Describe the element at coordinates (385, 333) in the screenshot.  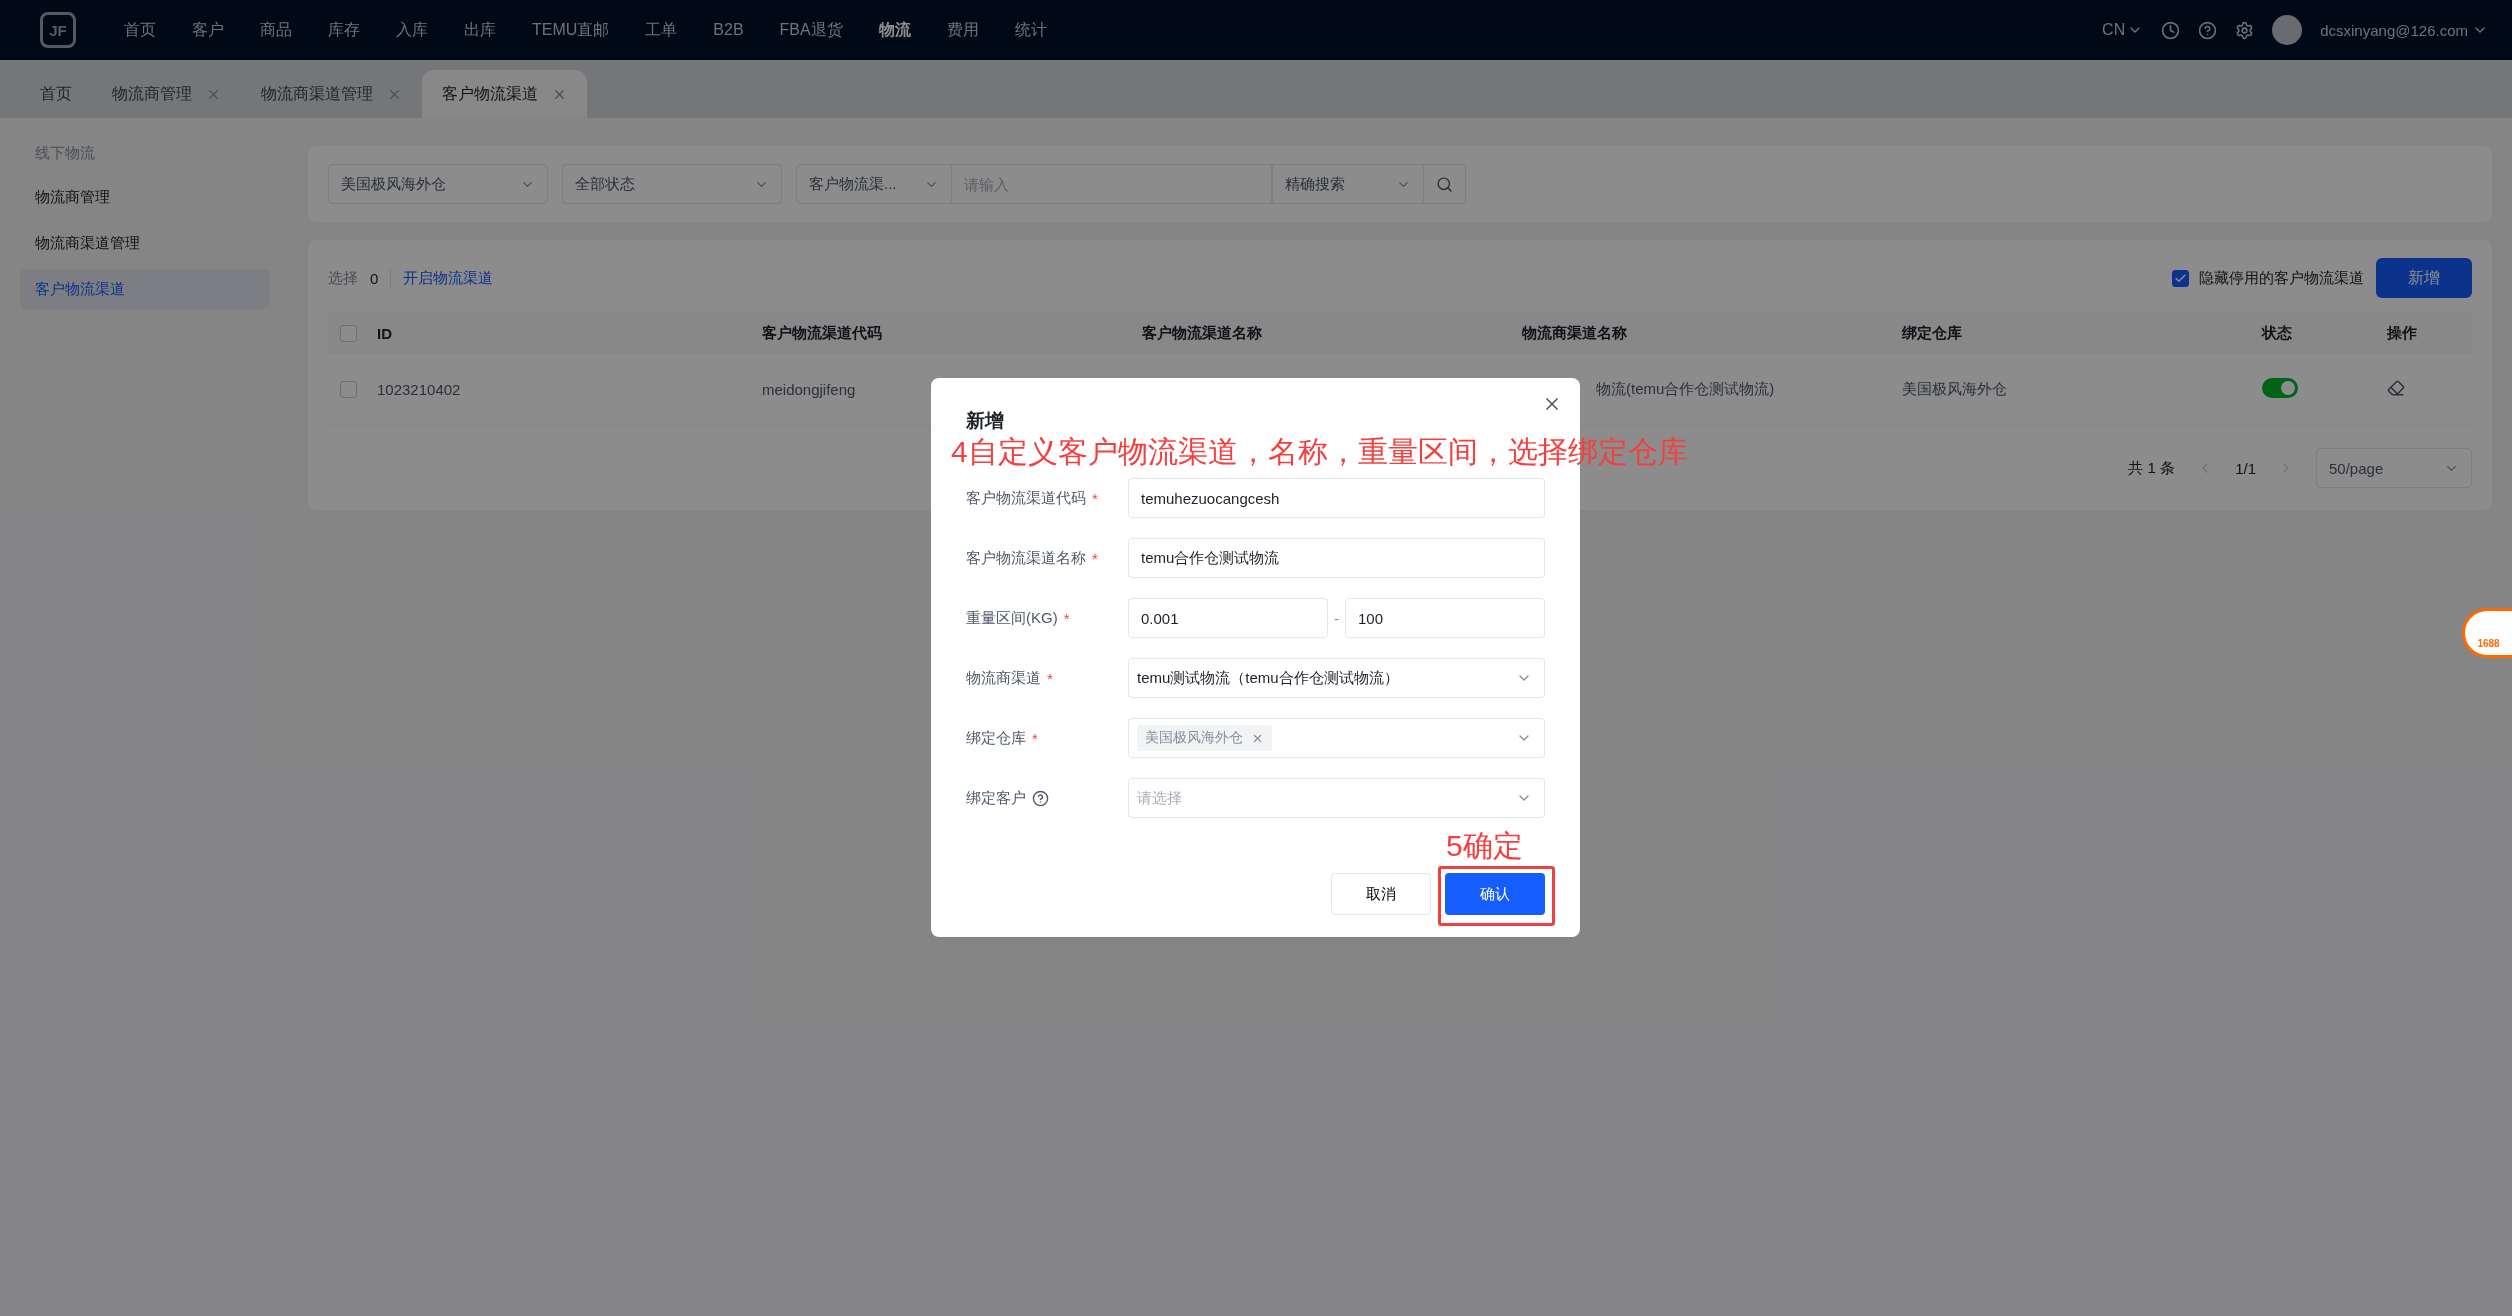
I see `column-header: ID` at that location.